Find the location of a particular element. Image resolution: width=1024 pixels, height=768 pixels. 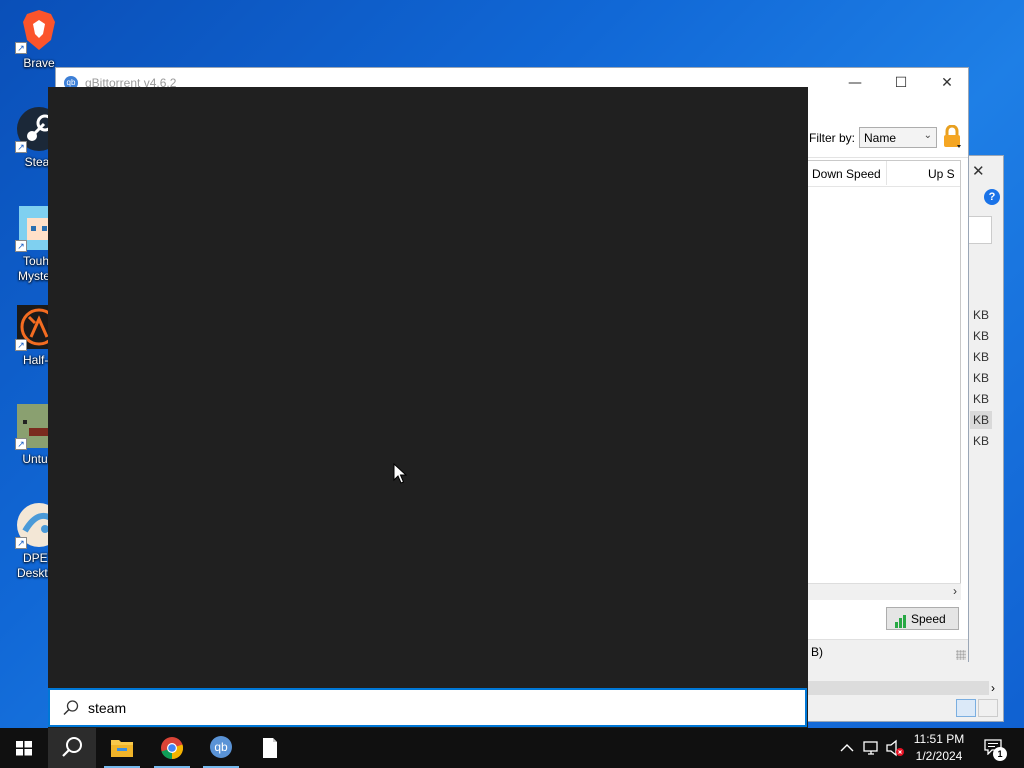

mouse-cursor-icon is located at coordinates (400, 473).